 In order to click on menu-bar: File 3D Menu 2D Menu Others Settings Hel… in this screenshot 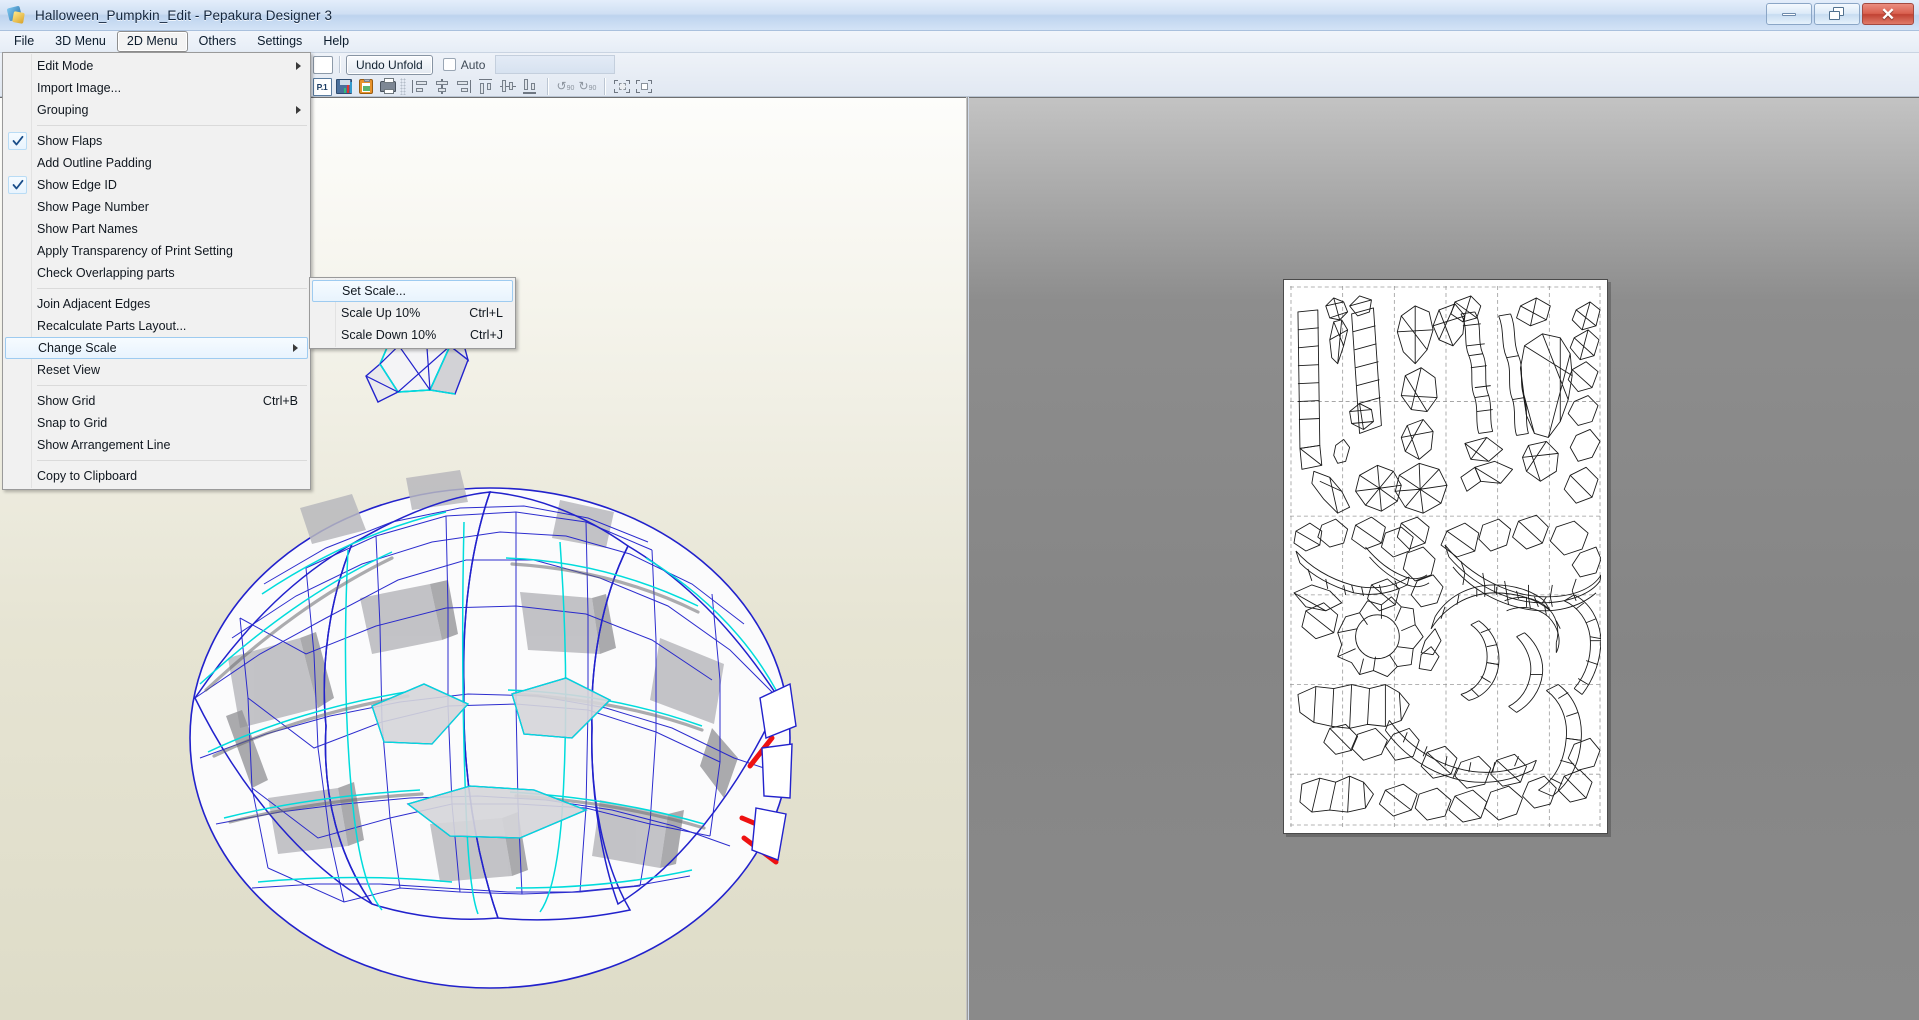, I will do `click(959, 42)`.